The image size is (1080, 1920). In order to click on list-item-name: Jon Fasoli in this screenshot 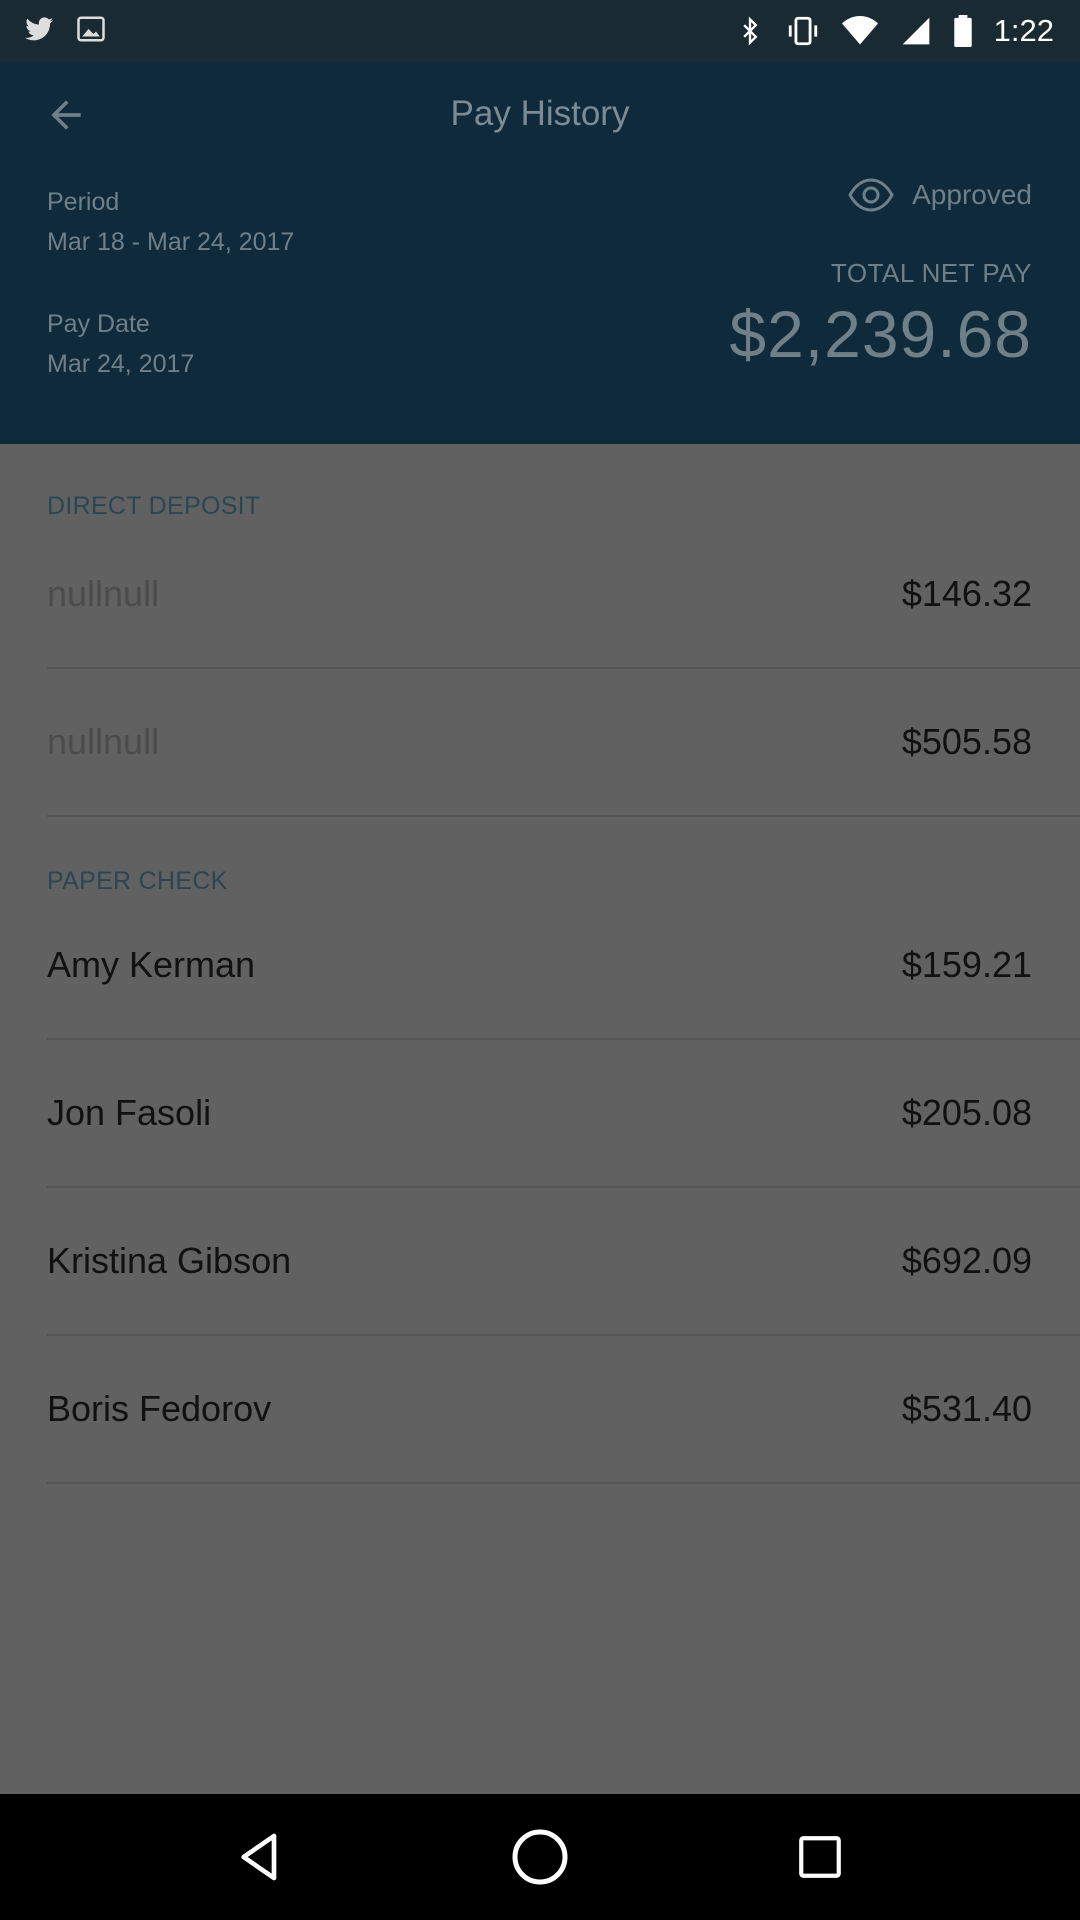, I will do `click(129, 1112)`.